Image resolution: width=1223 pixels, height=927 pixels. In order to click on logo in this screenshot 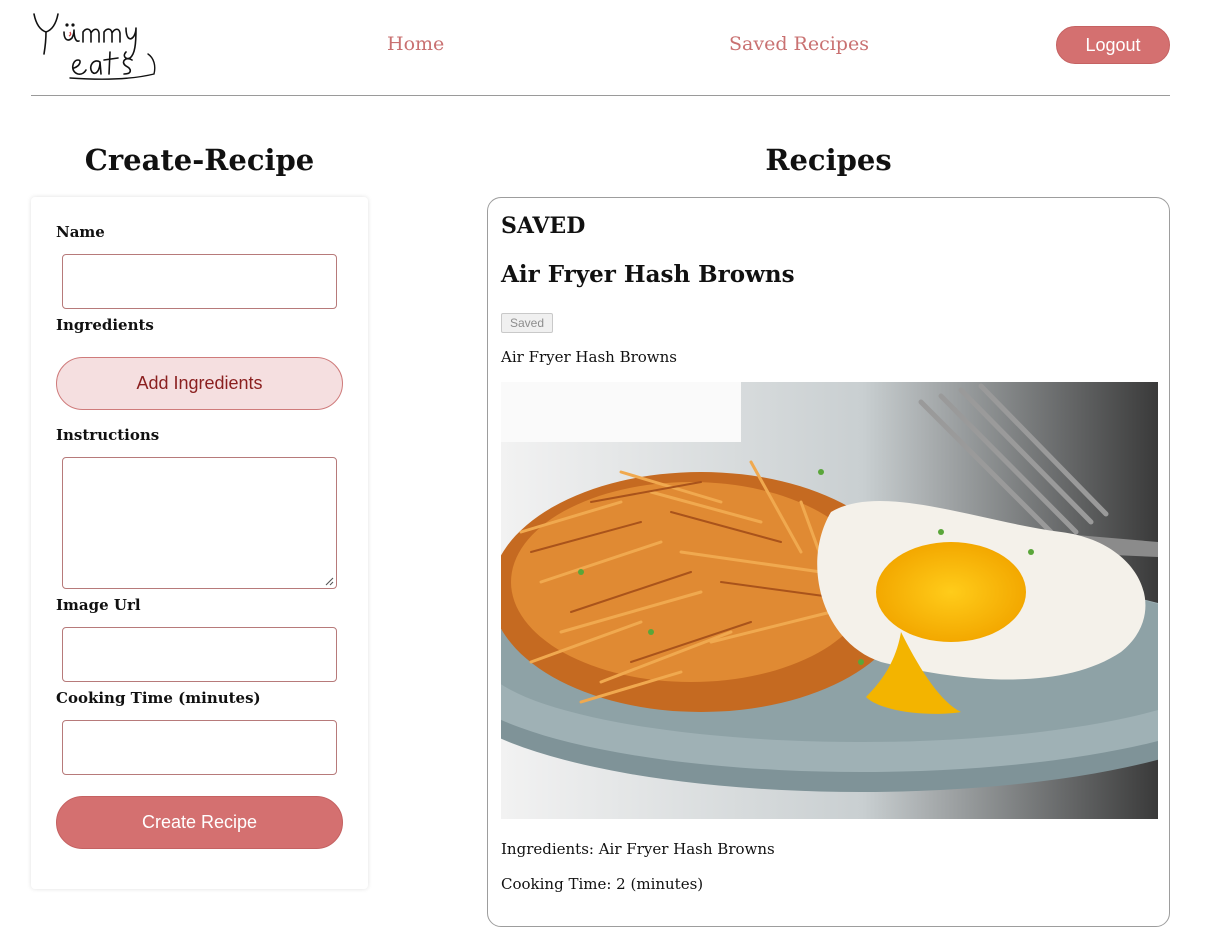, I will do `click(95, 45)`.